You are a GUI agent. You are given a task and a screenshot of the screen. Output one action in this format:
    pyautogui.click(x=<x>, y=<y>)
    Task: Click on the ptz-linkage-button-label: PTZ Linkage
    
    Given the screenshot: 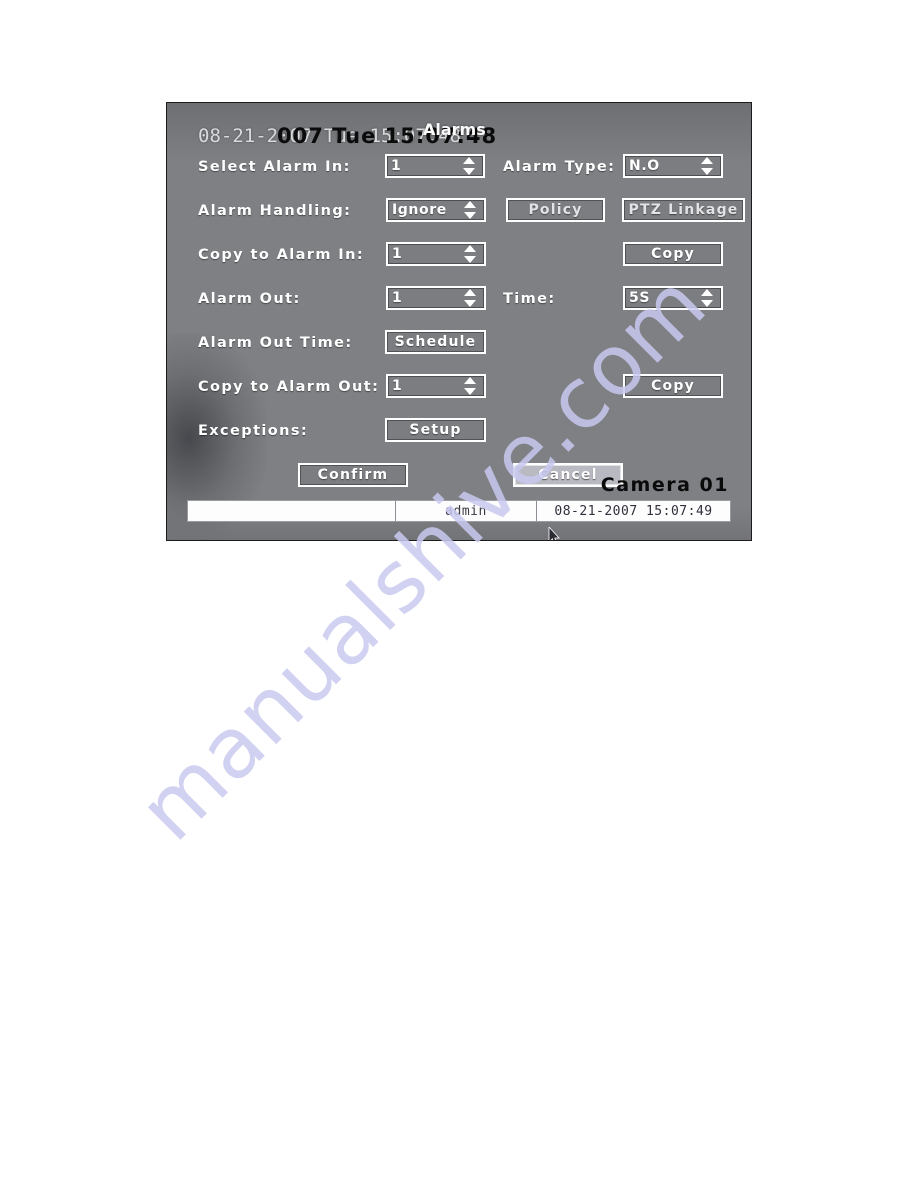 What is the action you would take?
    pyautogui.click(x=683, y=210)
    